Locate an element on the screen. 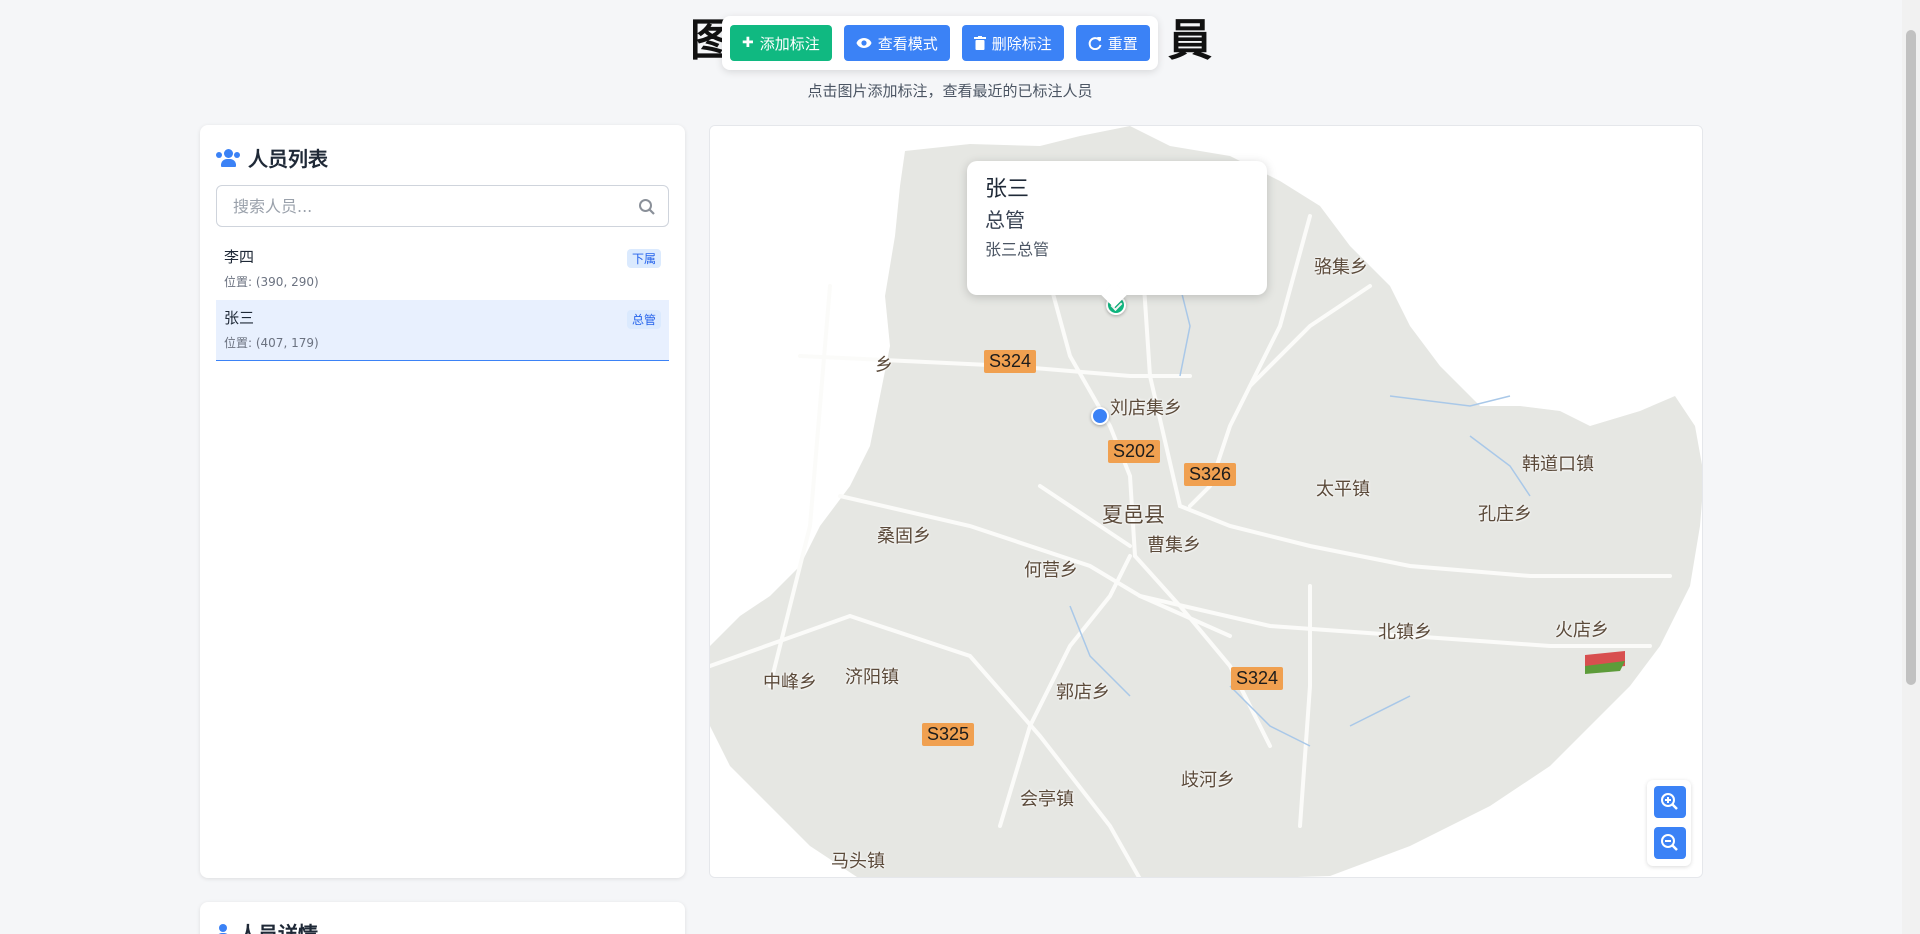  person-details-panel: 人员详情 is located at coordinates (442, 918).